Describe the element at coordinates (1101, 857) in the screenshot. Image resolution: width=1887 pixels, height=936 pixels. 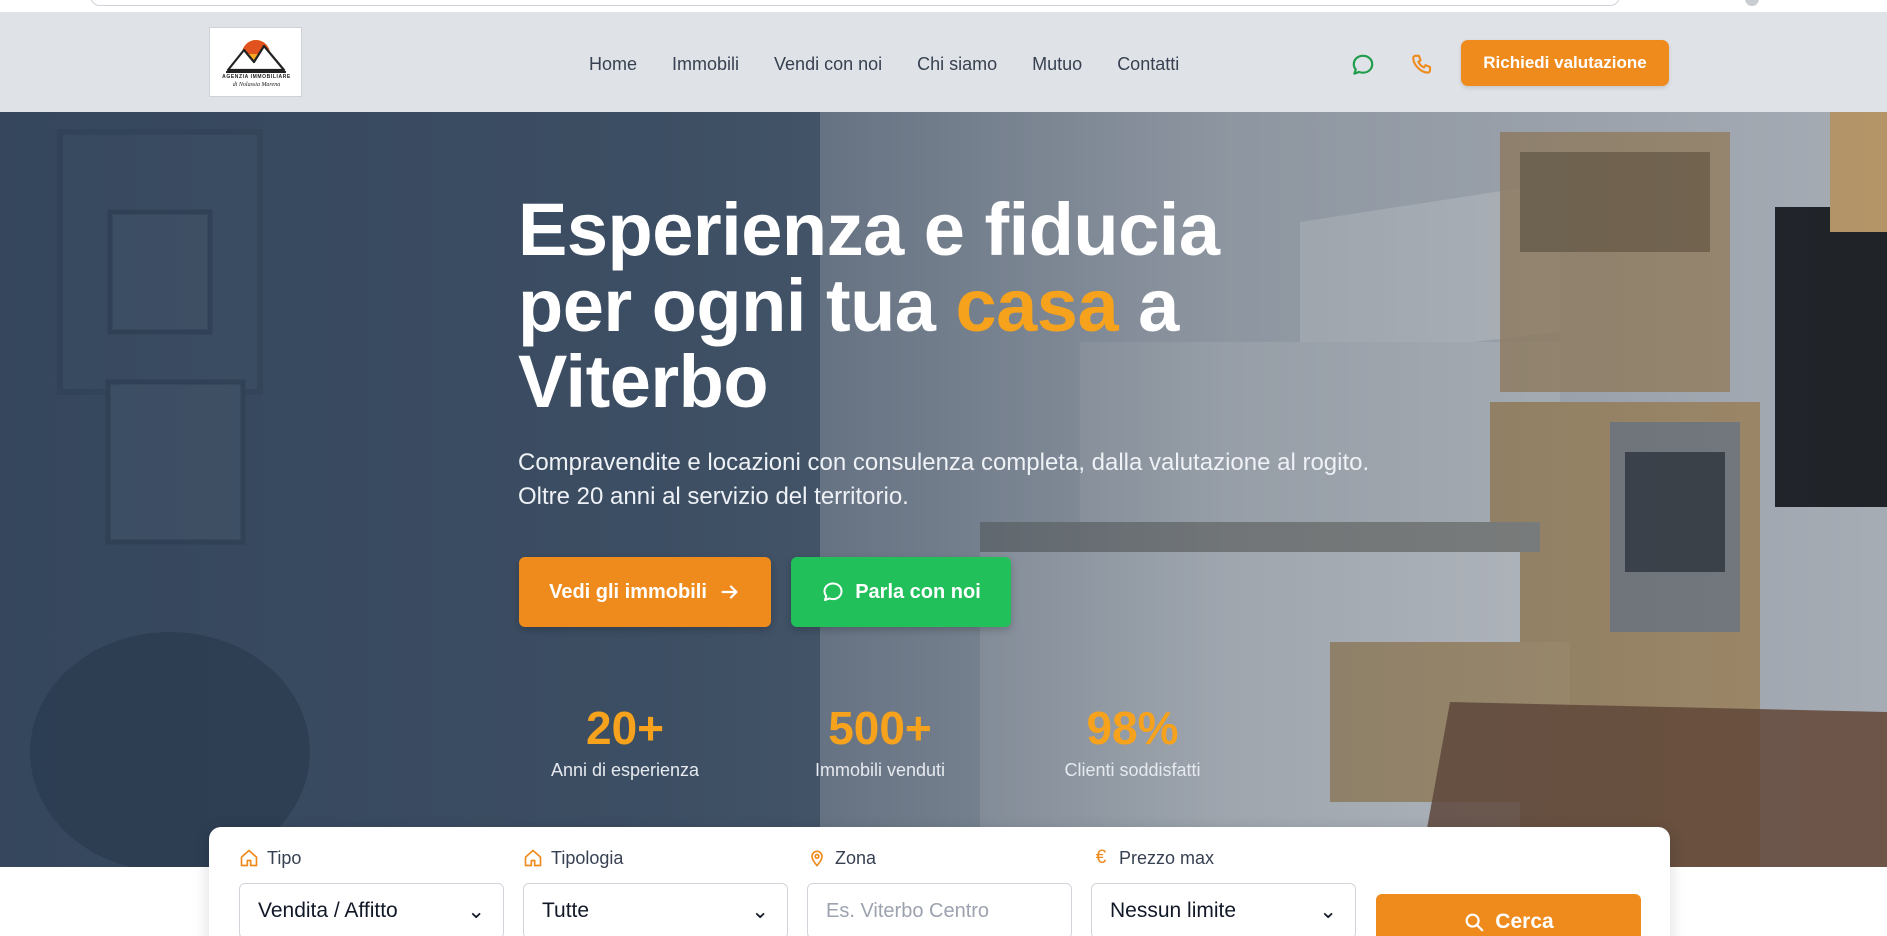
I see `euro-icon: €` at that location.